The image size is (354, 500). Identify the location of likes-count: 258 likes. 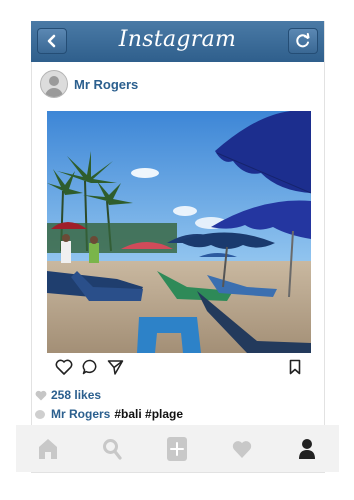
(76, 395).